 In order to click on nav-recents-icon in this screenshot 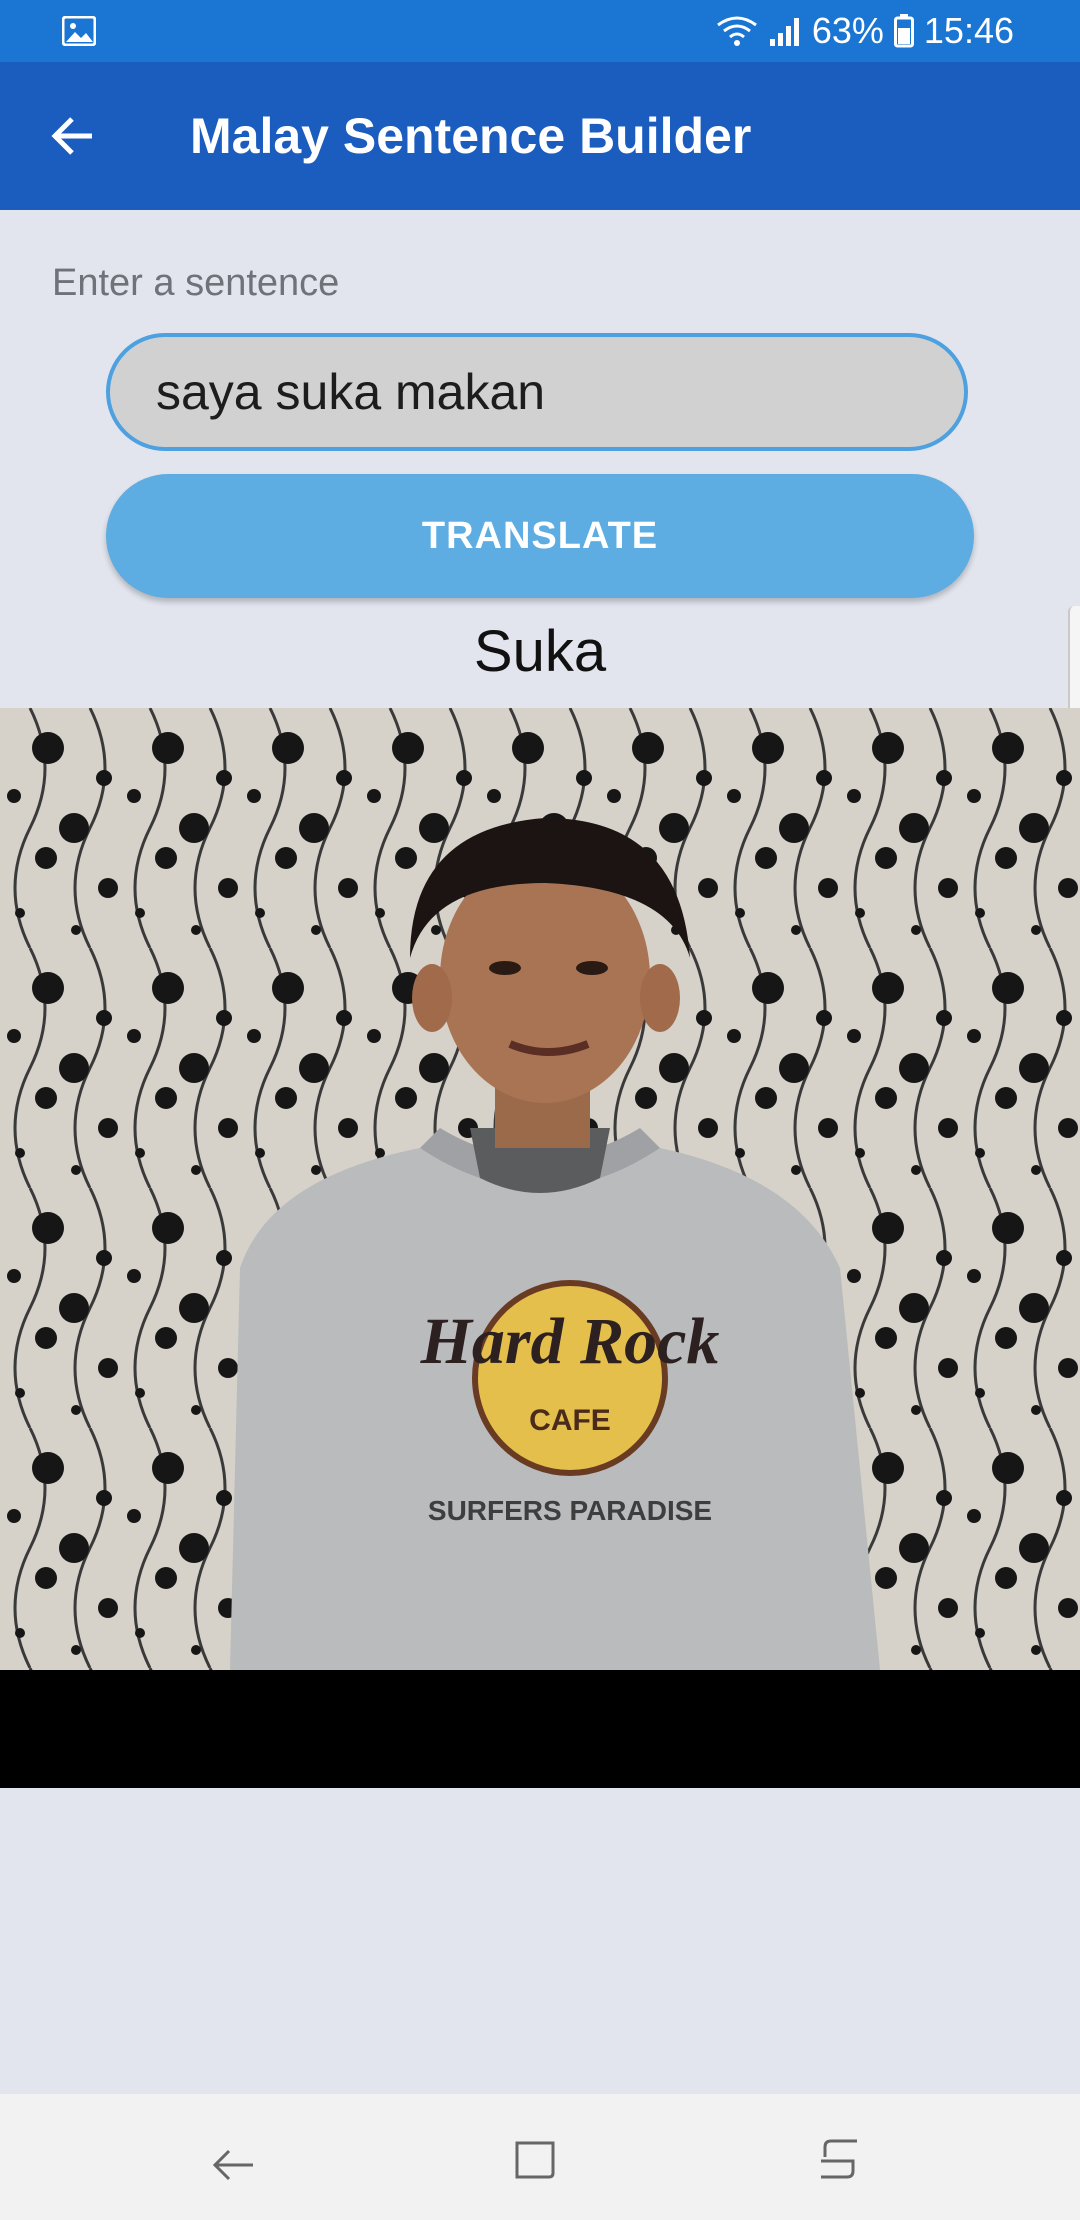, I will do `click(839, 2159)`.